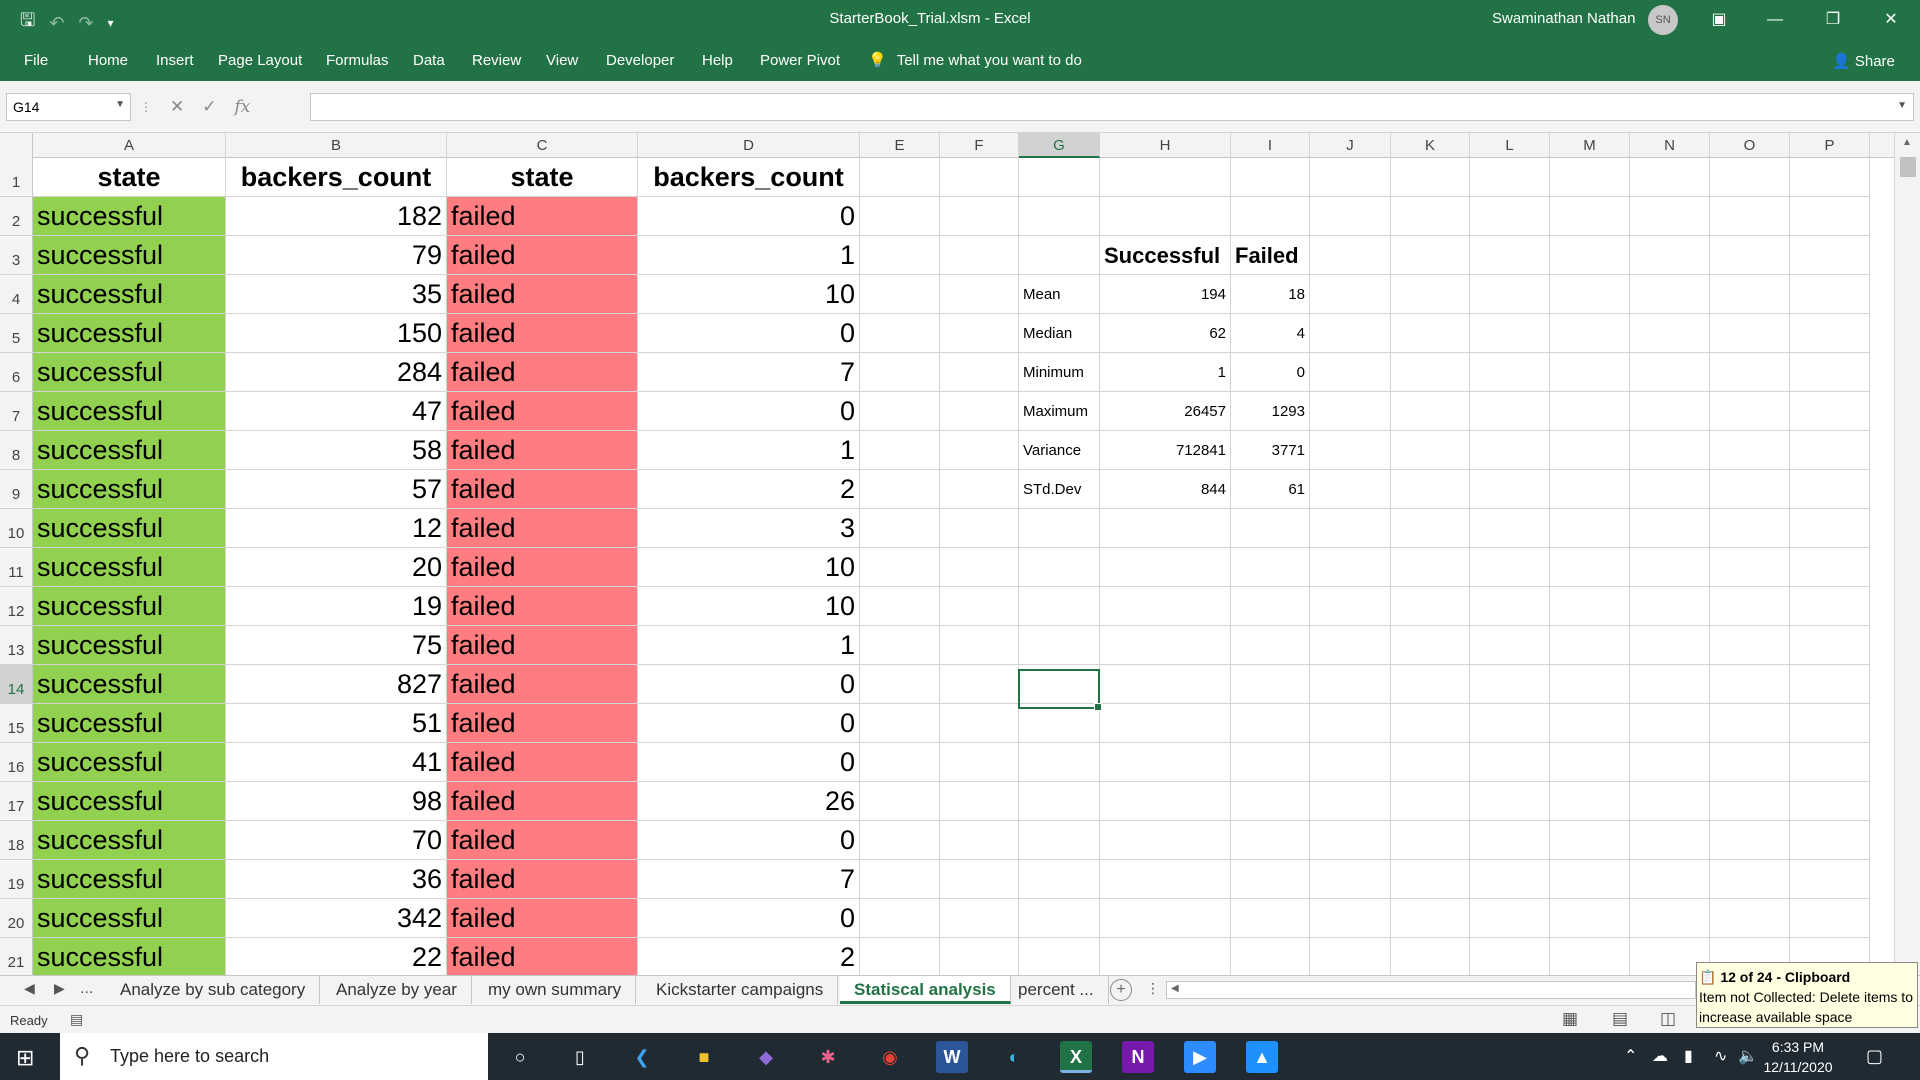 The width and height of the screenshot is (1920, 1080). What do you see at coordinates (16, 956) in the screenshot?
I see `row-header-21: 21` at bounding box center [16, 956].